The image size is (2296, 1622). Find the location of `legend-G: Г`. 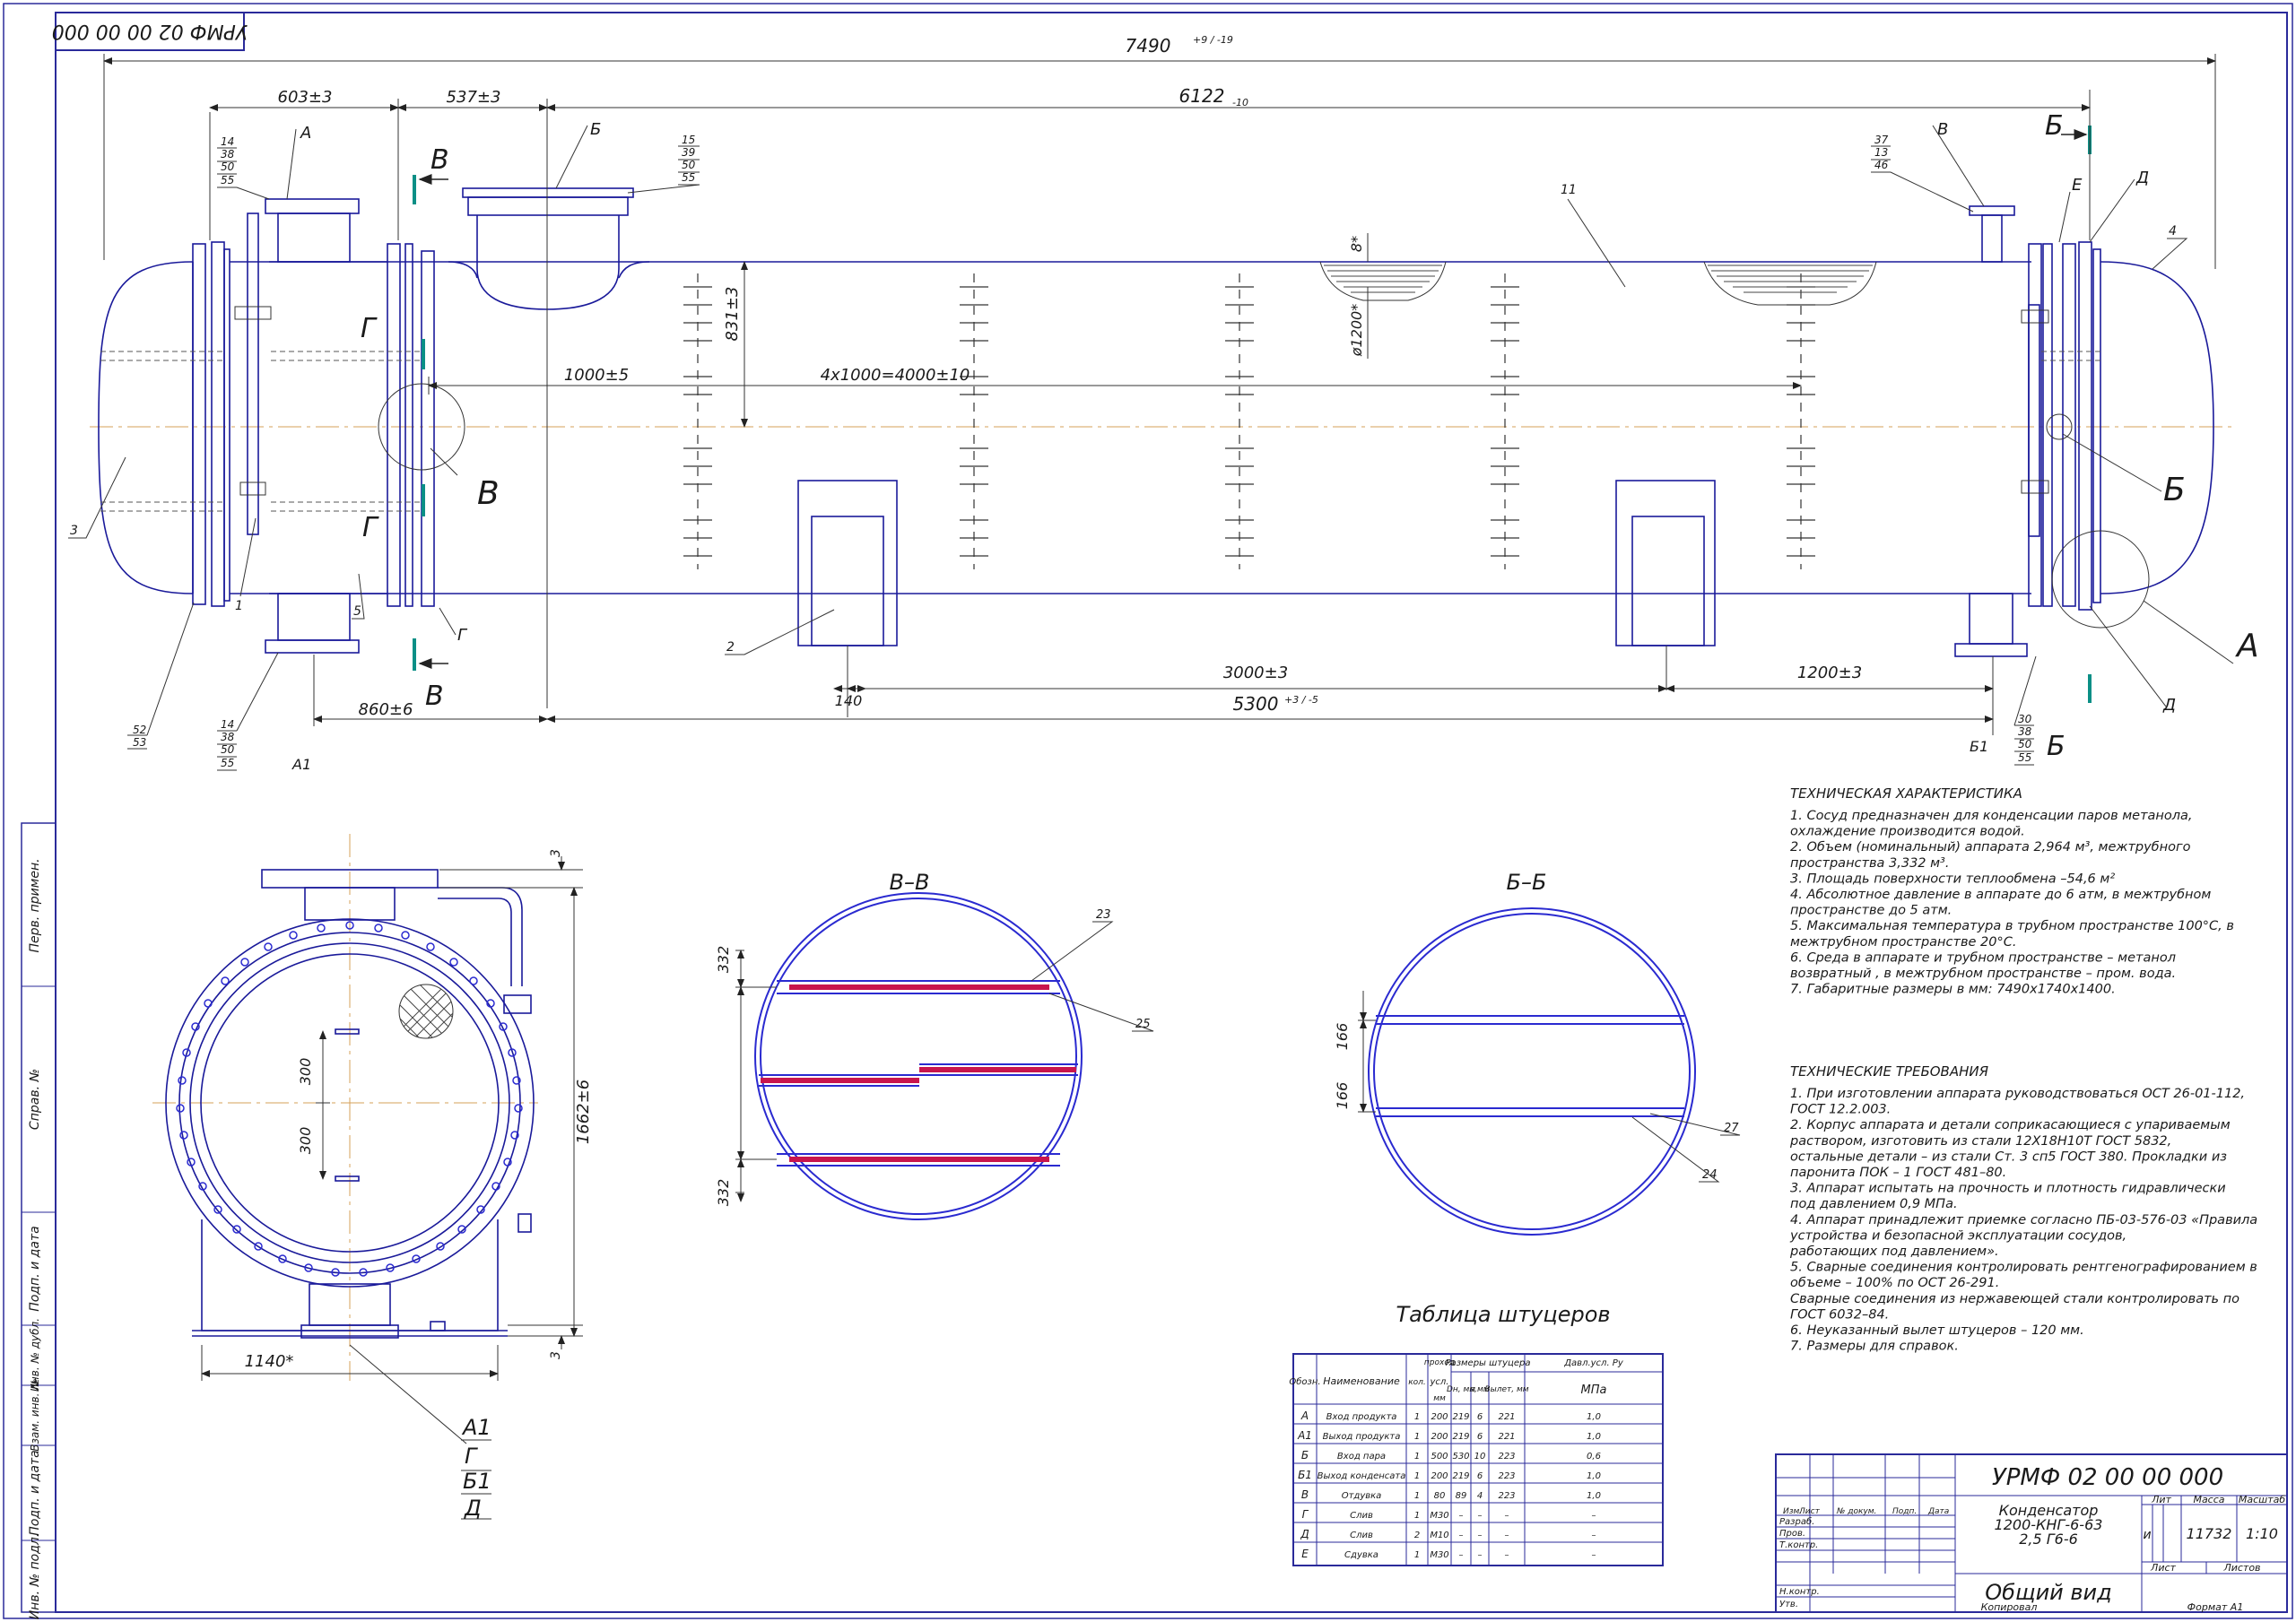

legend-G: Г is located at coordinates (471, 1456).